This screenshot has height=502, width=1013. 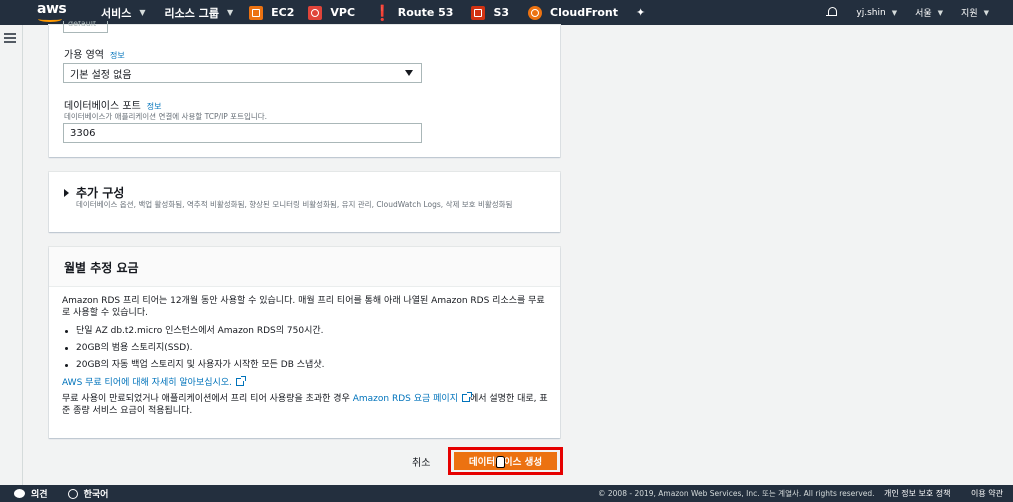 What do you see at coordinates (405, 399) in the screenshot?
I see `rds-pricing-link: Amazon RDS 요금 페이지` at bounding box center [405, 399].